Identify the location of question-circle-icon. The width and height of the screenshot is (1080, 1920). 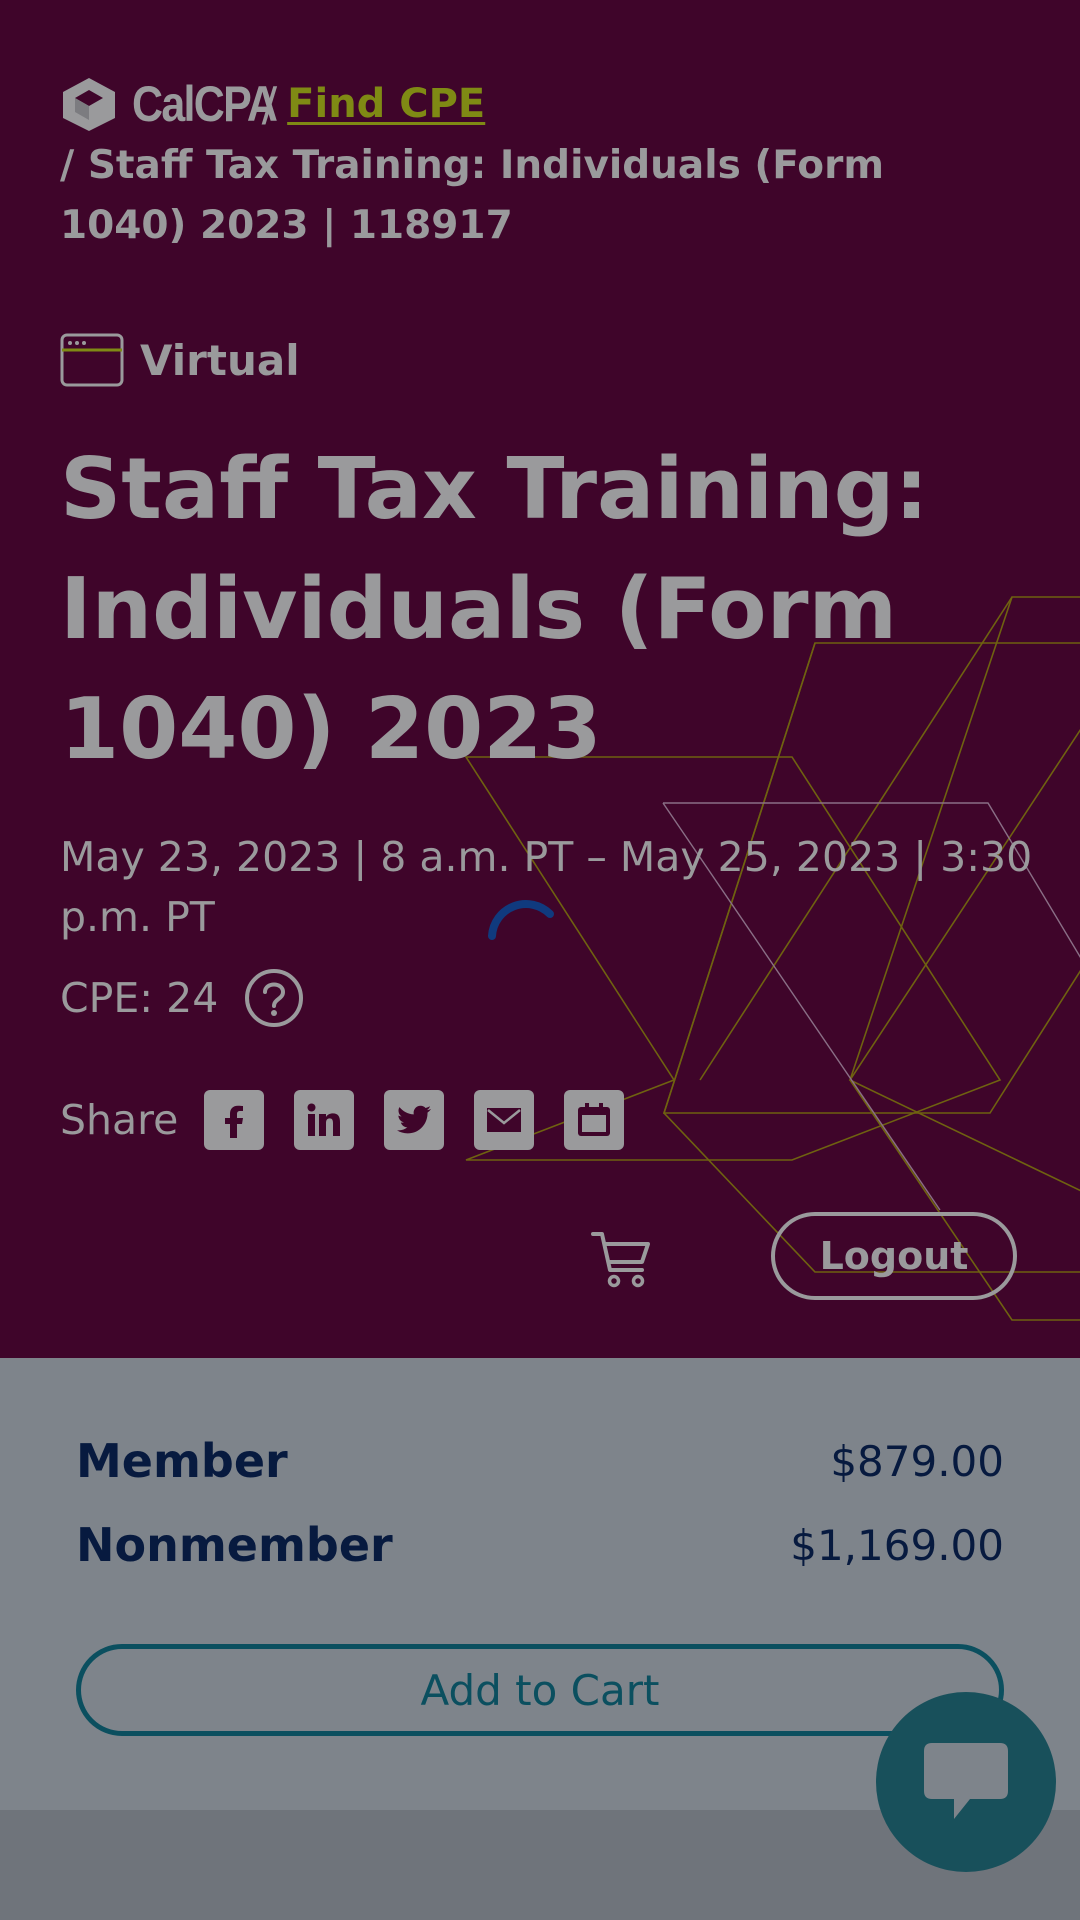
(274, 998).